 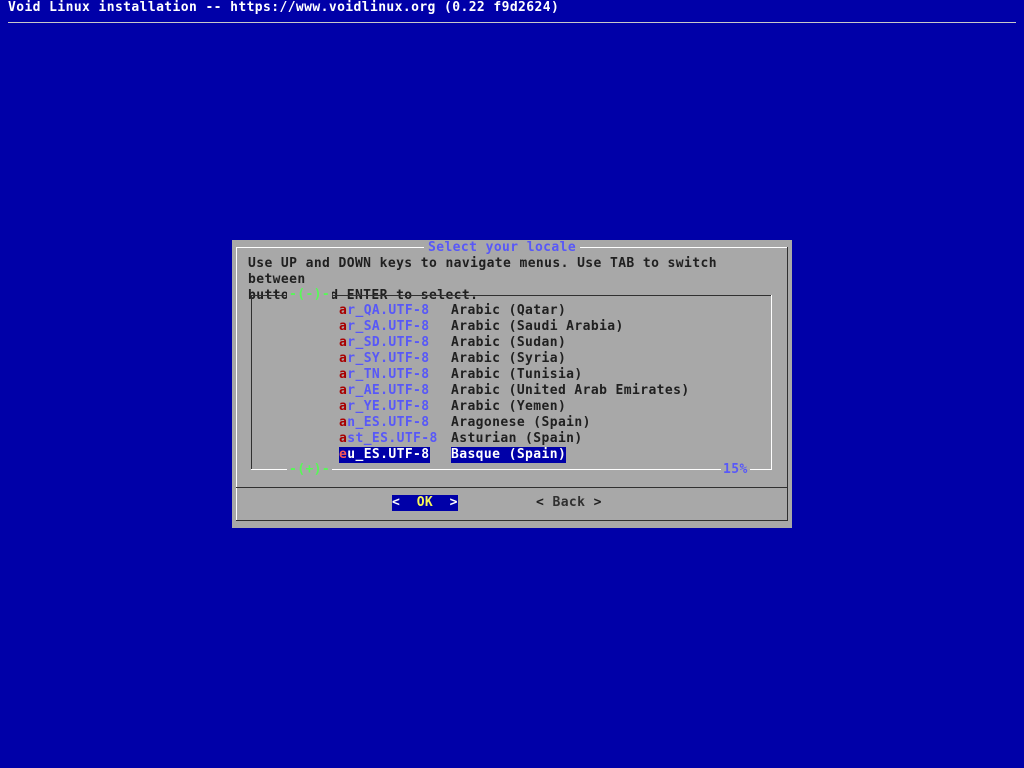 What do you see at coordinates (388, 422) in the screenshot?
I see `locale-code-rest: n_ES.UTF-8` at bounding box center [388, 422].